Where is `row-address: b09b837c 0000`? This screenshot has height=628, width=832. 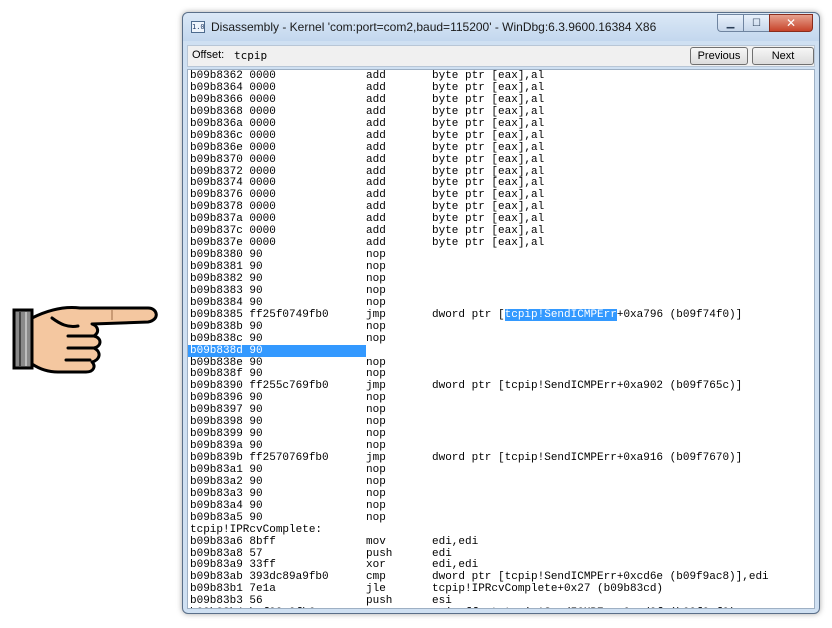 row-address: b09b837c 0000 is located at coordinates (233, 231).